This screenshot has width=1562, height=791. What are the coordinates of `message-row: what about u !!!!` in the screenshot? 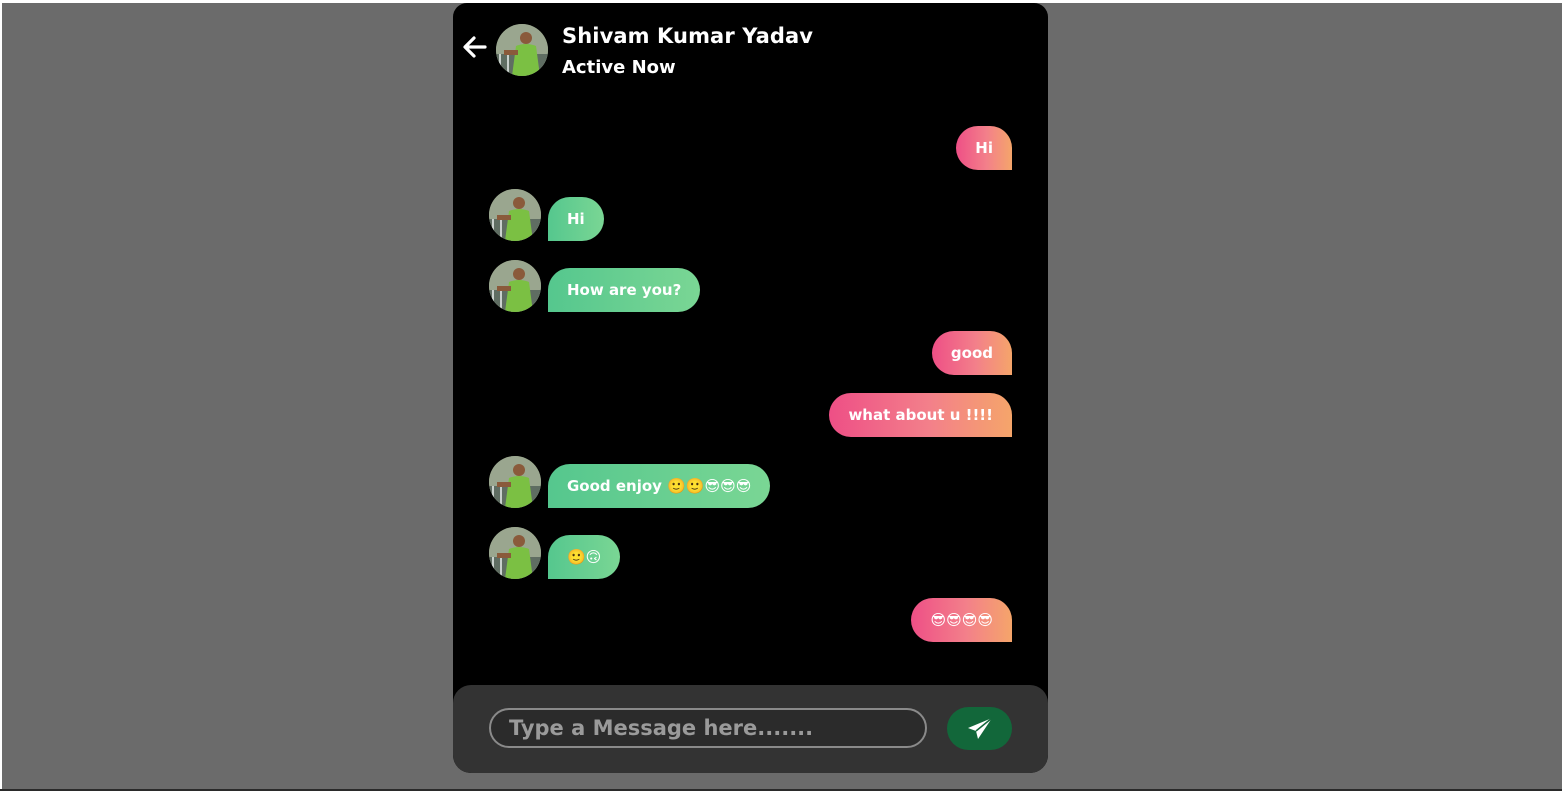 It's located at (920, 415).